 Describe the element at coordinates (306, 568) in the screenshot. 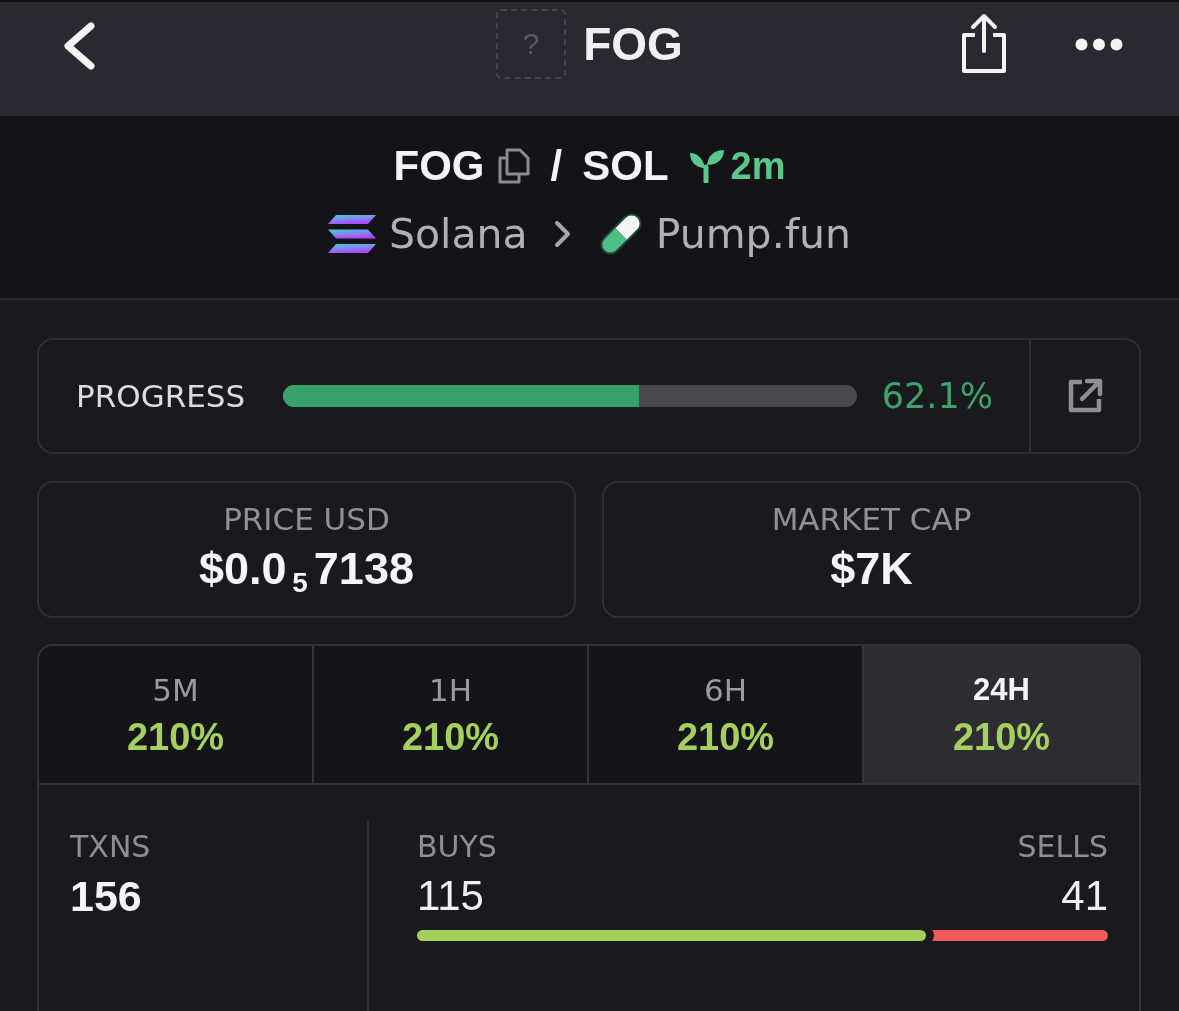

I see `stat-value: $0.0$_{5}$7138` at that location.